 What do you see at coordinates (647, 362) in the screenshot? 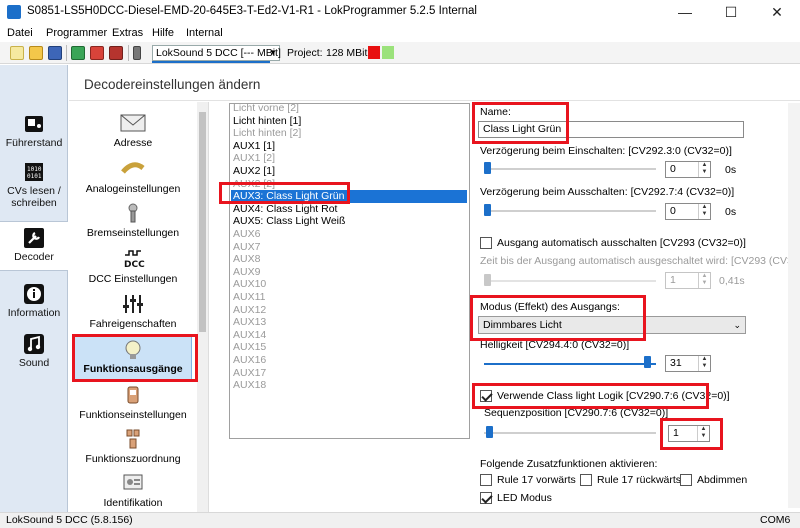
I see `brightness-slider-thumb` at bounding box center [647, 362].